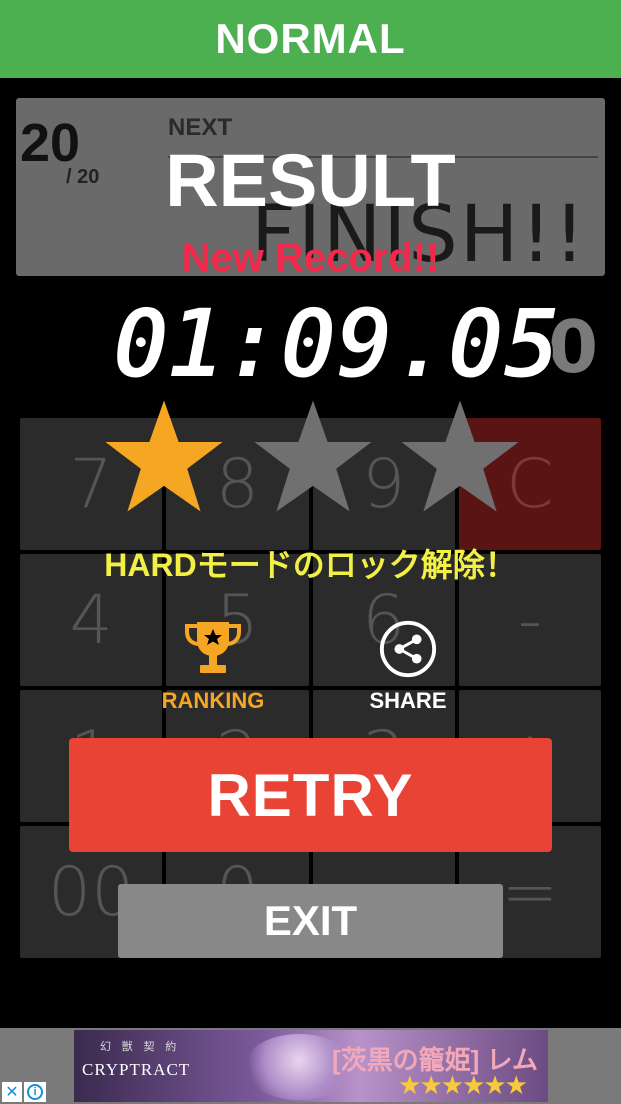 This screenshot has width=621, height=1104. What do you see at coordinates (463, 1085) in the screenshot?
I see `ad-rating: ★★★★★★` at bounding box center [463, 1085].